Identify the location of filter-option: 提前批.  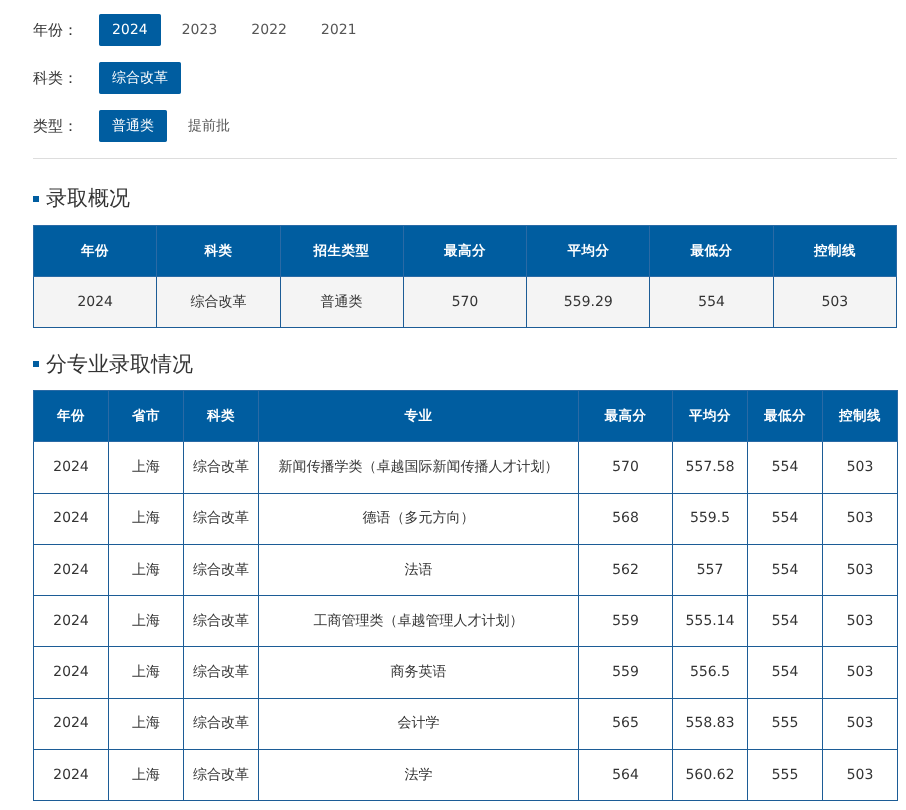
(209, 126).